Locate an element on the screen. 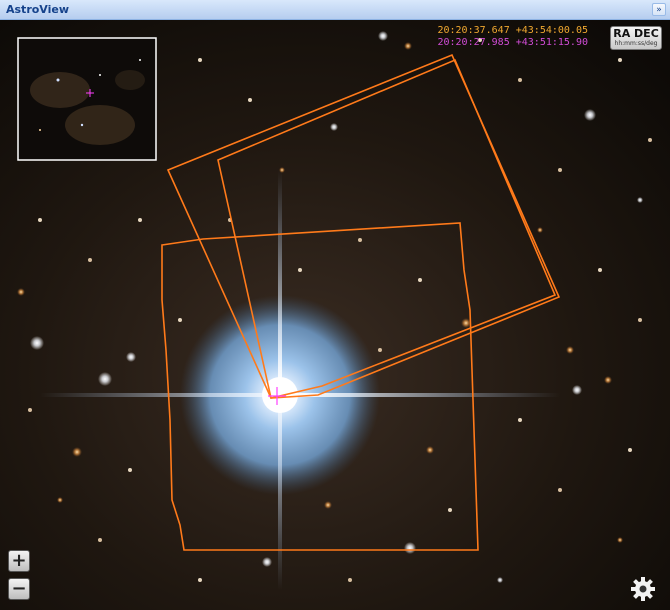 Image resolution: width=670 pixels, height=610 pixels. zoom-in-button: + is located at coordinates (19, 561).